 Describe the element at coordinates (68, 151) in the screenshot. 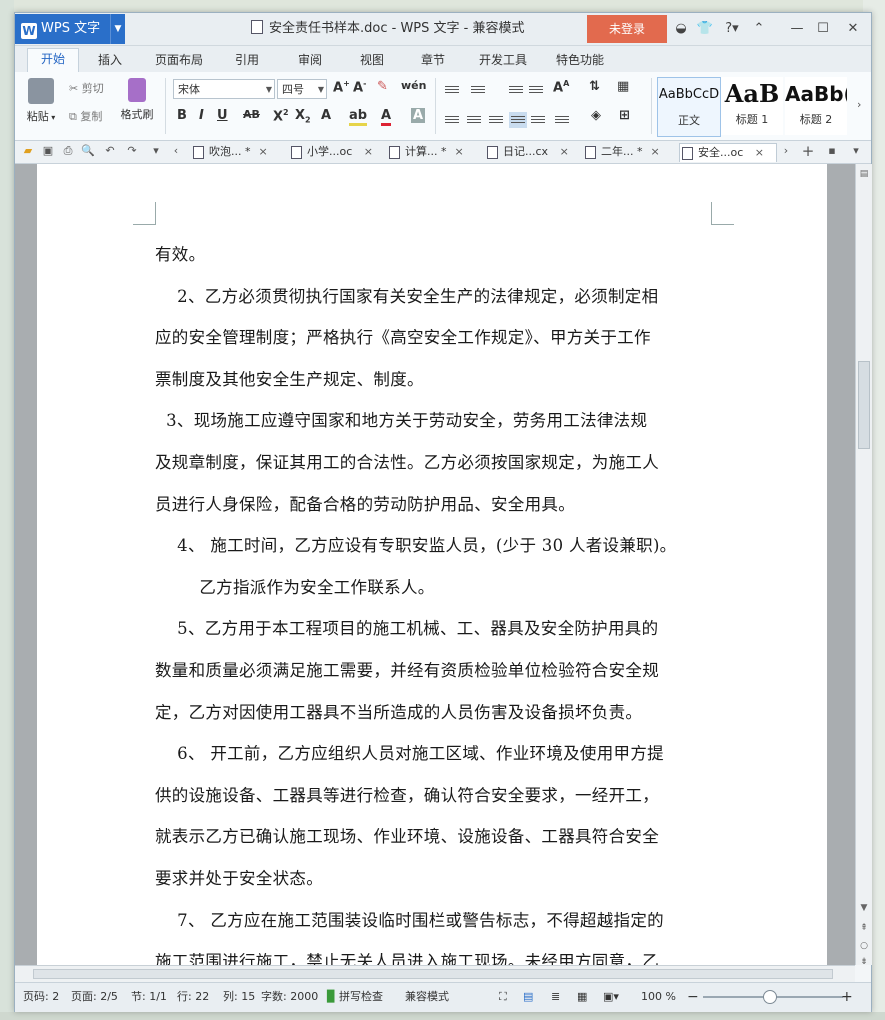

I see `print-icon: ⎙` at that location.